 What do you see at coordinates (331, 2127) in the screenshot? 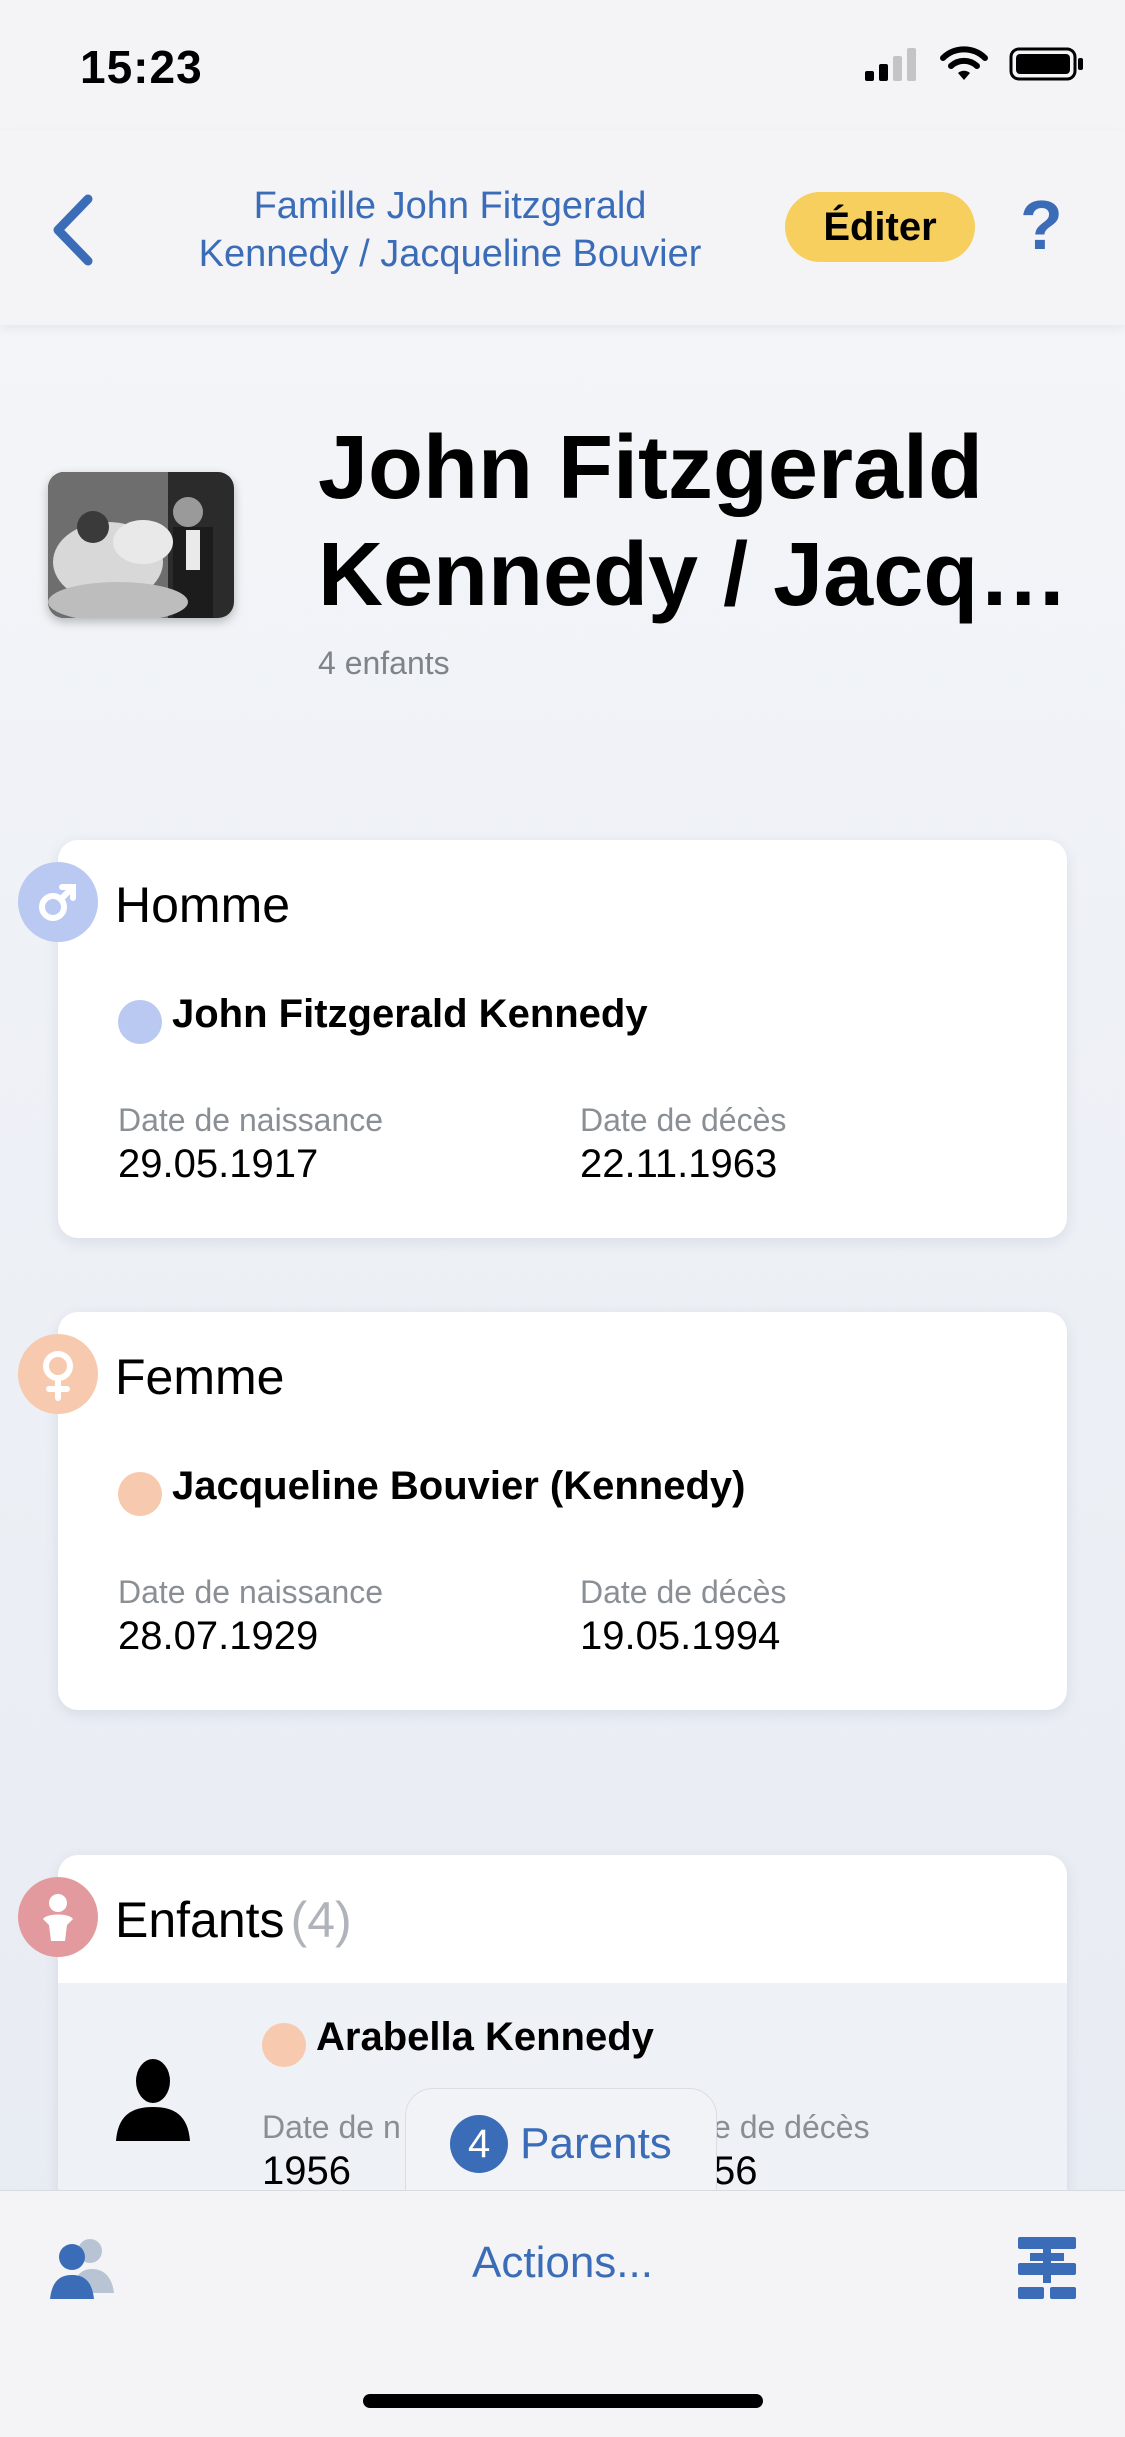
I see `child-birth-label: Date de n` at bounding box center [331, 2127].